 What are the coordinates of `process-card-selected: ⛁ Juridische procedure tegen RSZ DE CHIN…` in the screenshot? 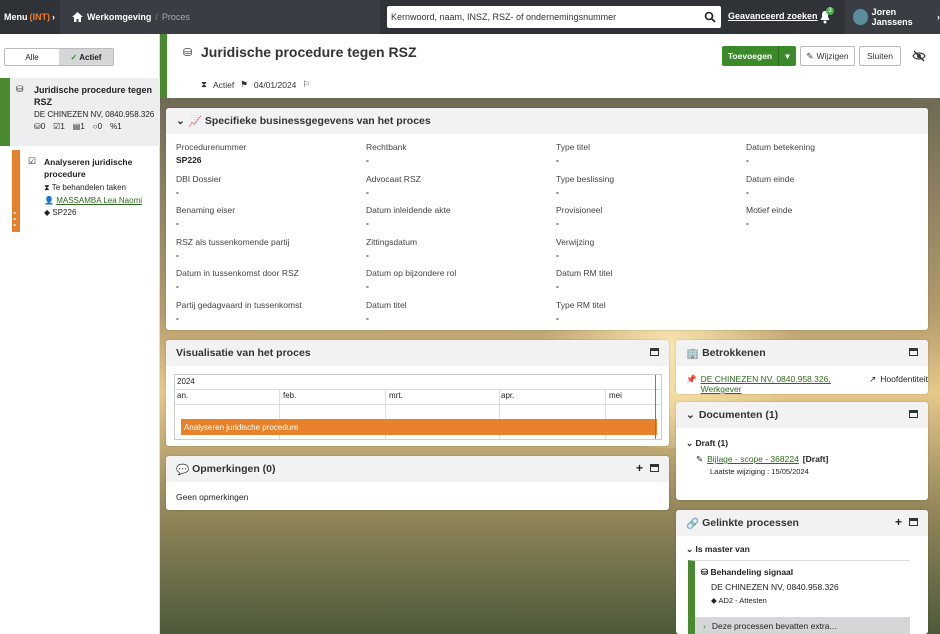 It's located at (80, 112).